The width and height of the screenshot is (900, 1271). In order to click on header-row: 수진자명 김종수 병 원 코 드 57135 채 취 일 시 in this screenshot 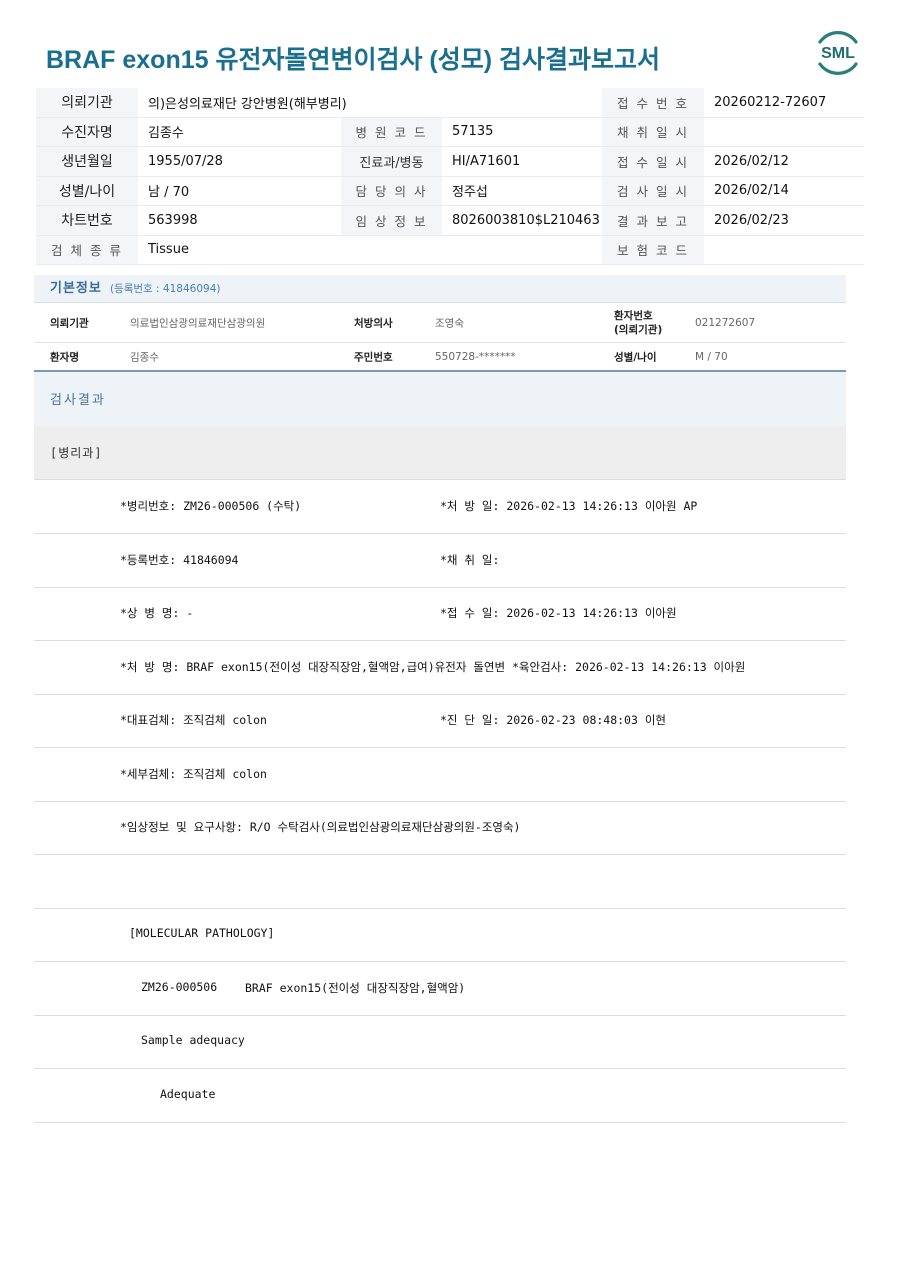, I will do `click(450, 132)`.